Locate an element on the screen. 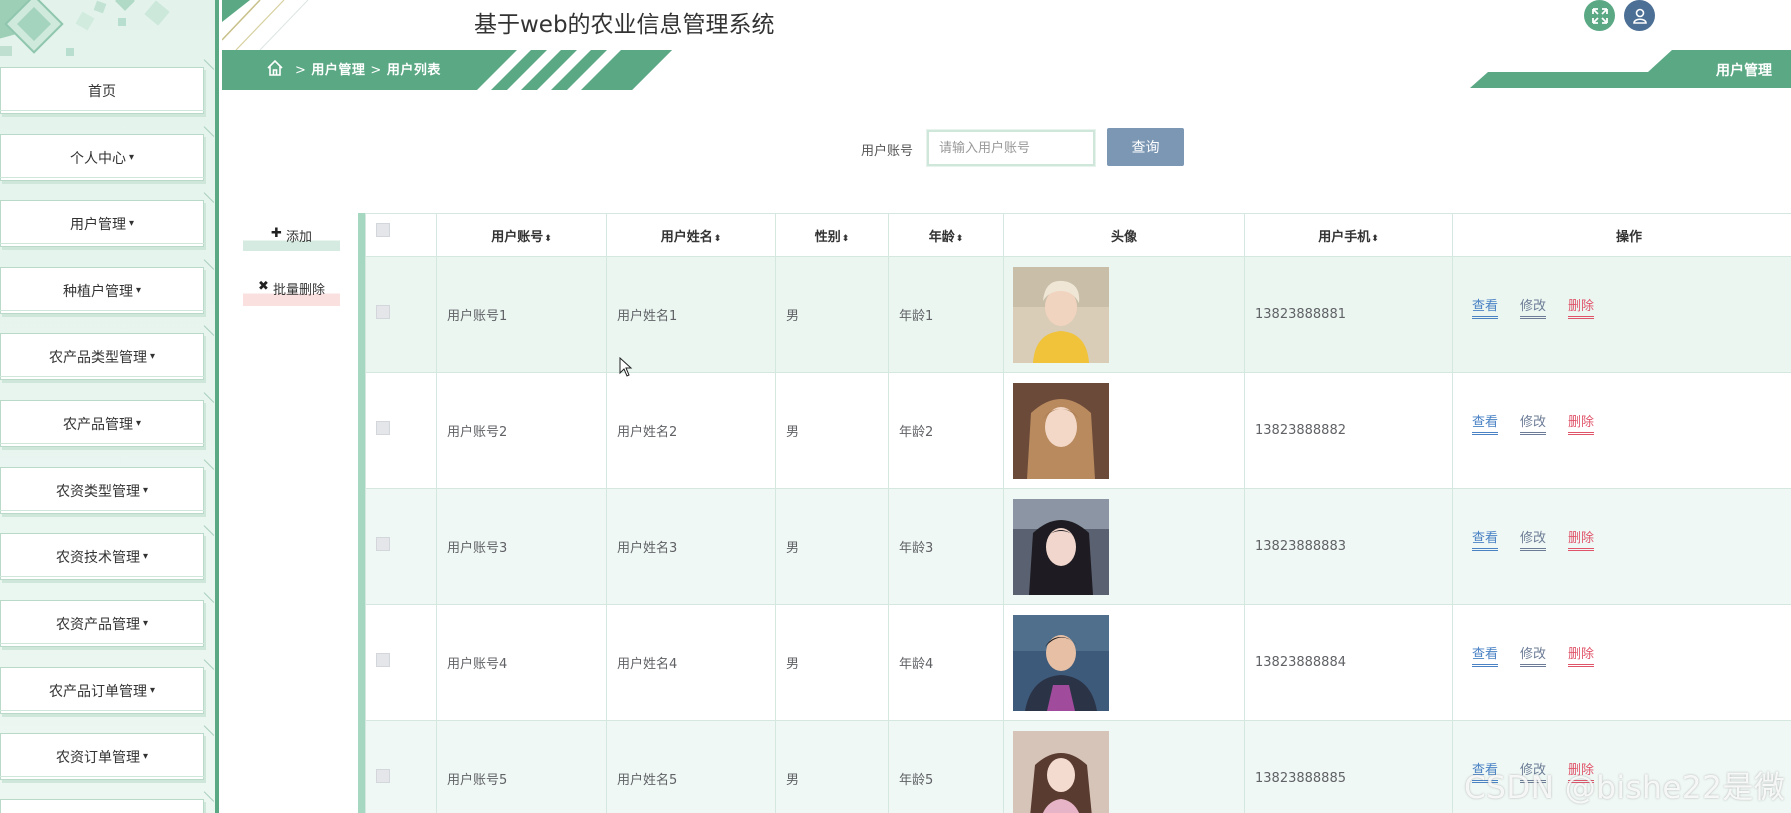  fullscreen-button is located at coordinates (1599, 15).